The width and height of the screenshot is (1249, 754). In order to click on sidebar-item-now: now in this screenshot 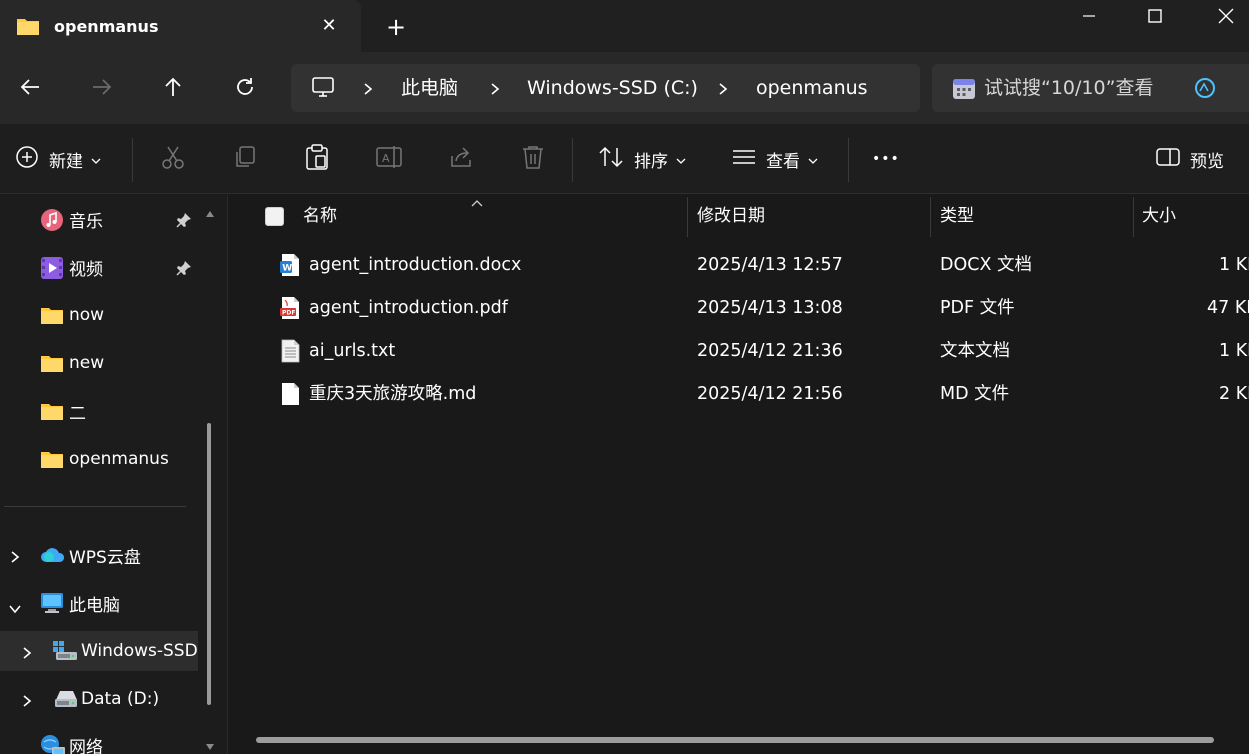, I will do `click(99, 315)`.